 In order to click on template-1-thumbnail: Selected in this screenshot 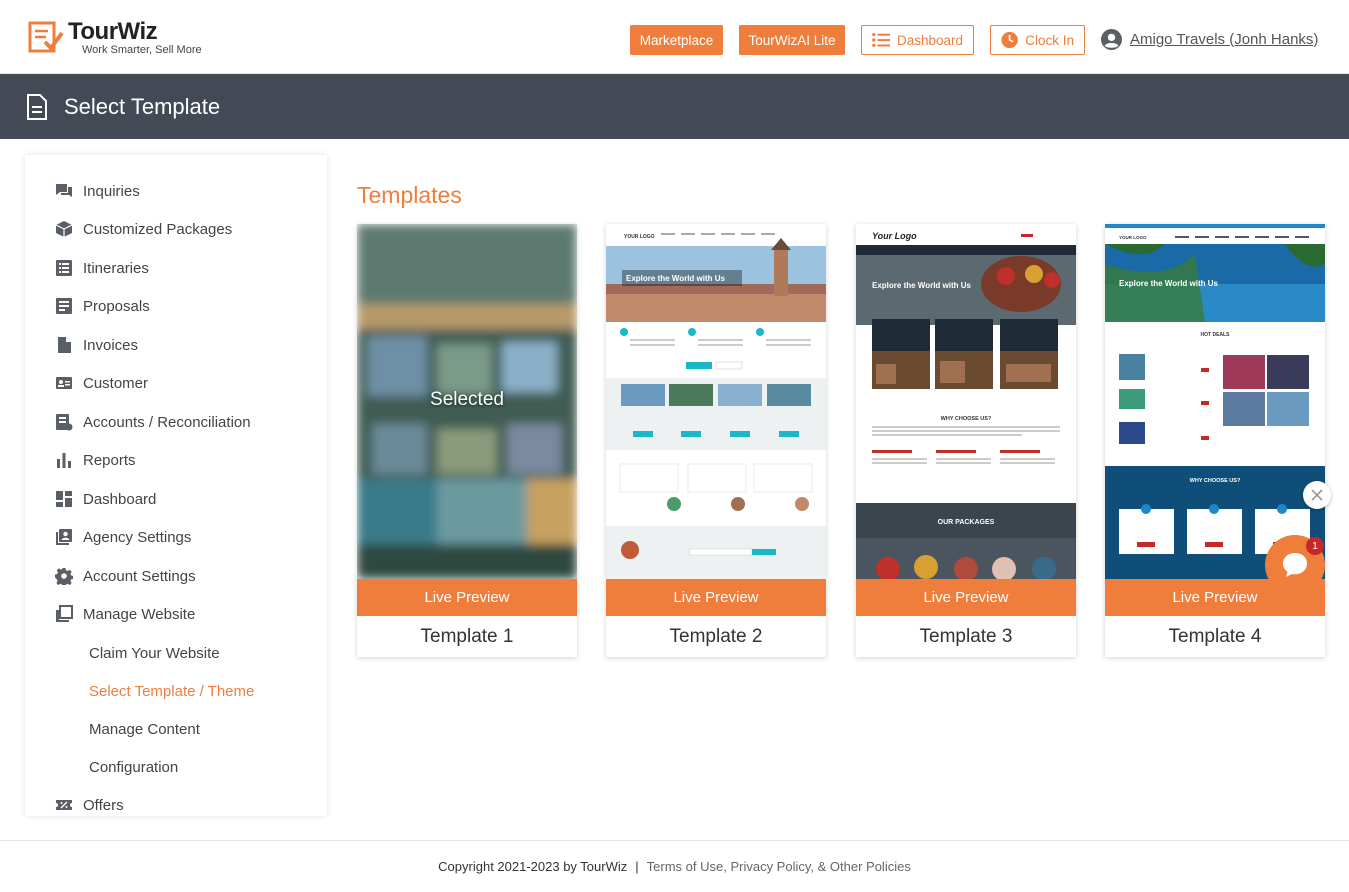, I will do `click(467, 401)`.